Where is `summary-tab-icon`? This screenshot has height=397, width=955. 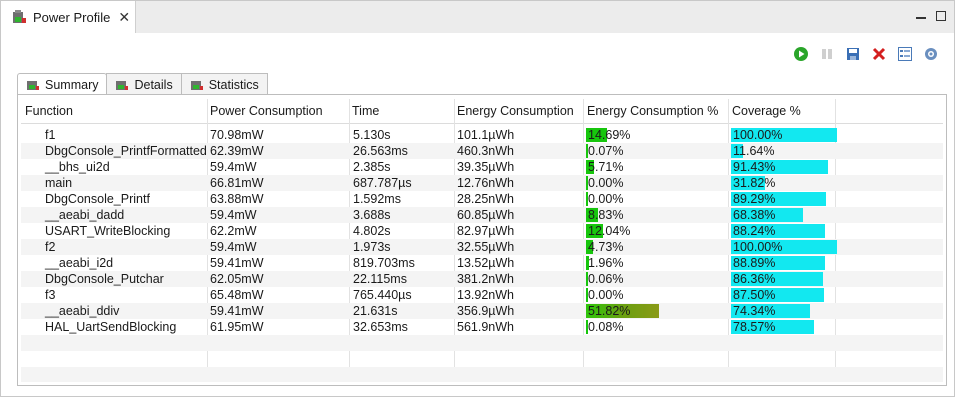 summary-tab-icon is located at coordinates (33, 85).